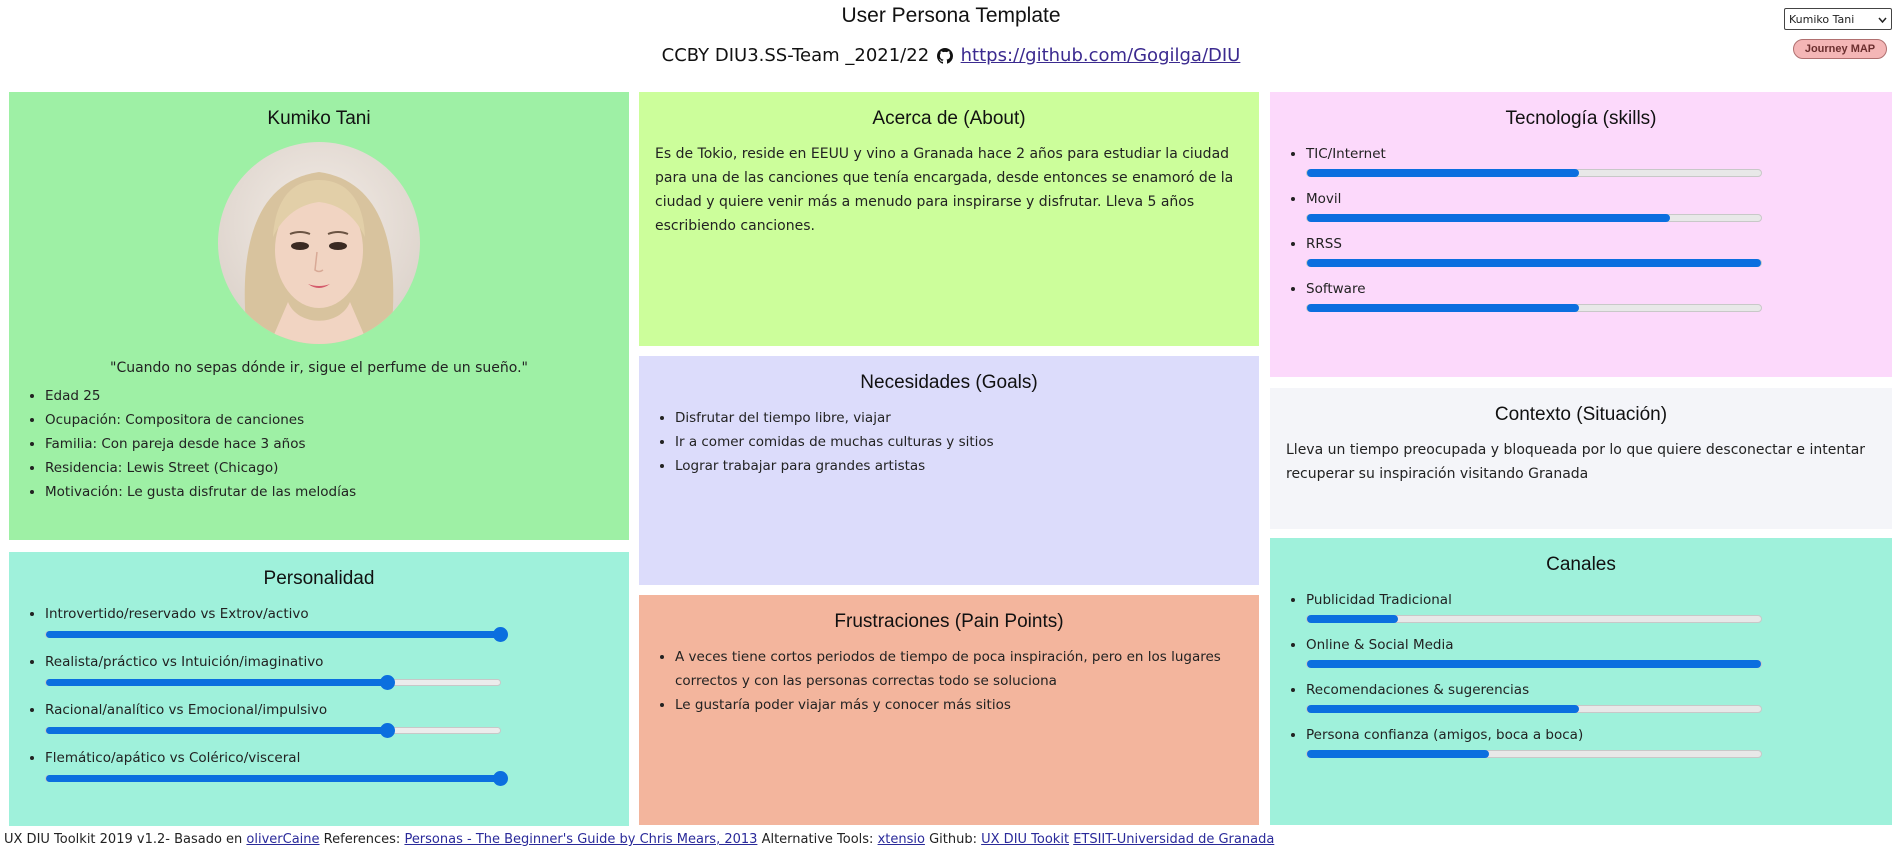 The image size is (1902, 852). What do you see at coordinates (329, 468) in the screenshot?
I see `fact-residence: Residencia: Lewis Street (Chicago)` at bounding box center [329, 468].